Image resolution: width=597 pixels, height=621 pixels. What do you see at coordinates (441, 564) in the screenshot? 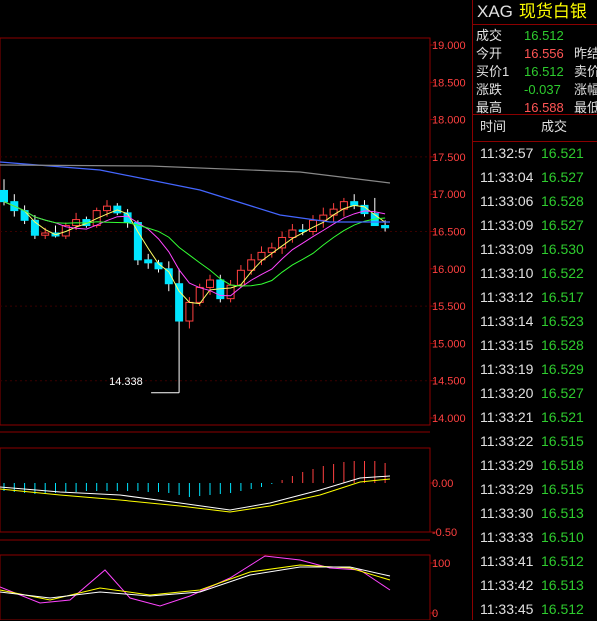
I see `kdj-tick-label: 100` at bounding box center [441, 564].